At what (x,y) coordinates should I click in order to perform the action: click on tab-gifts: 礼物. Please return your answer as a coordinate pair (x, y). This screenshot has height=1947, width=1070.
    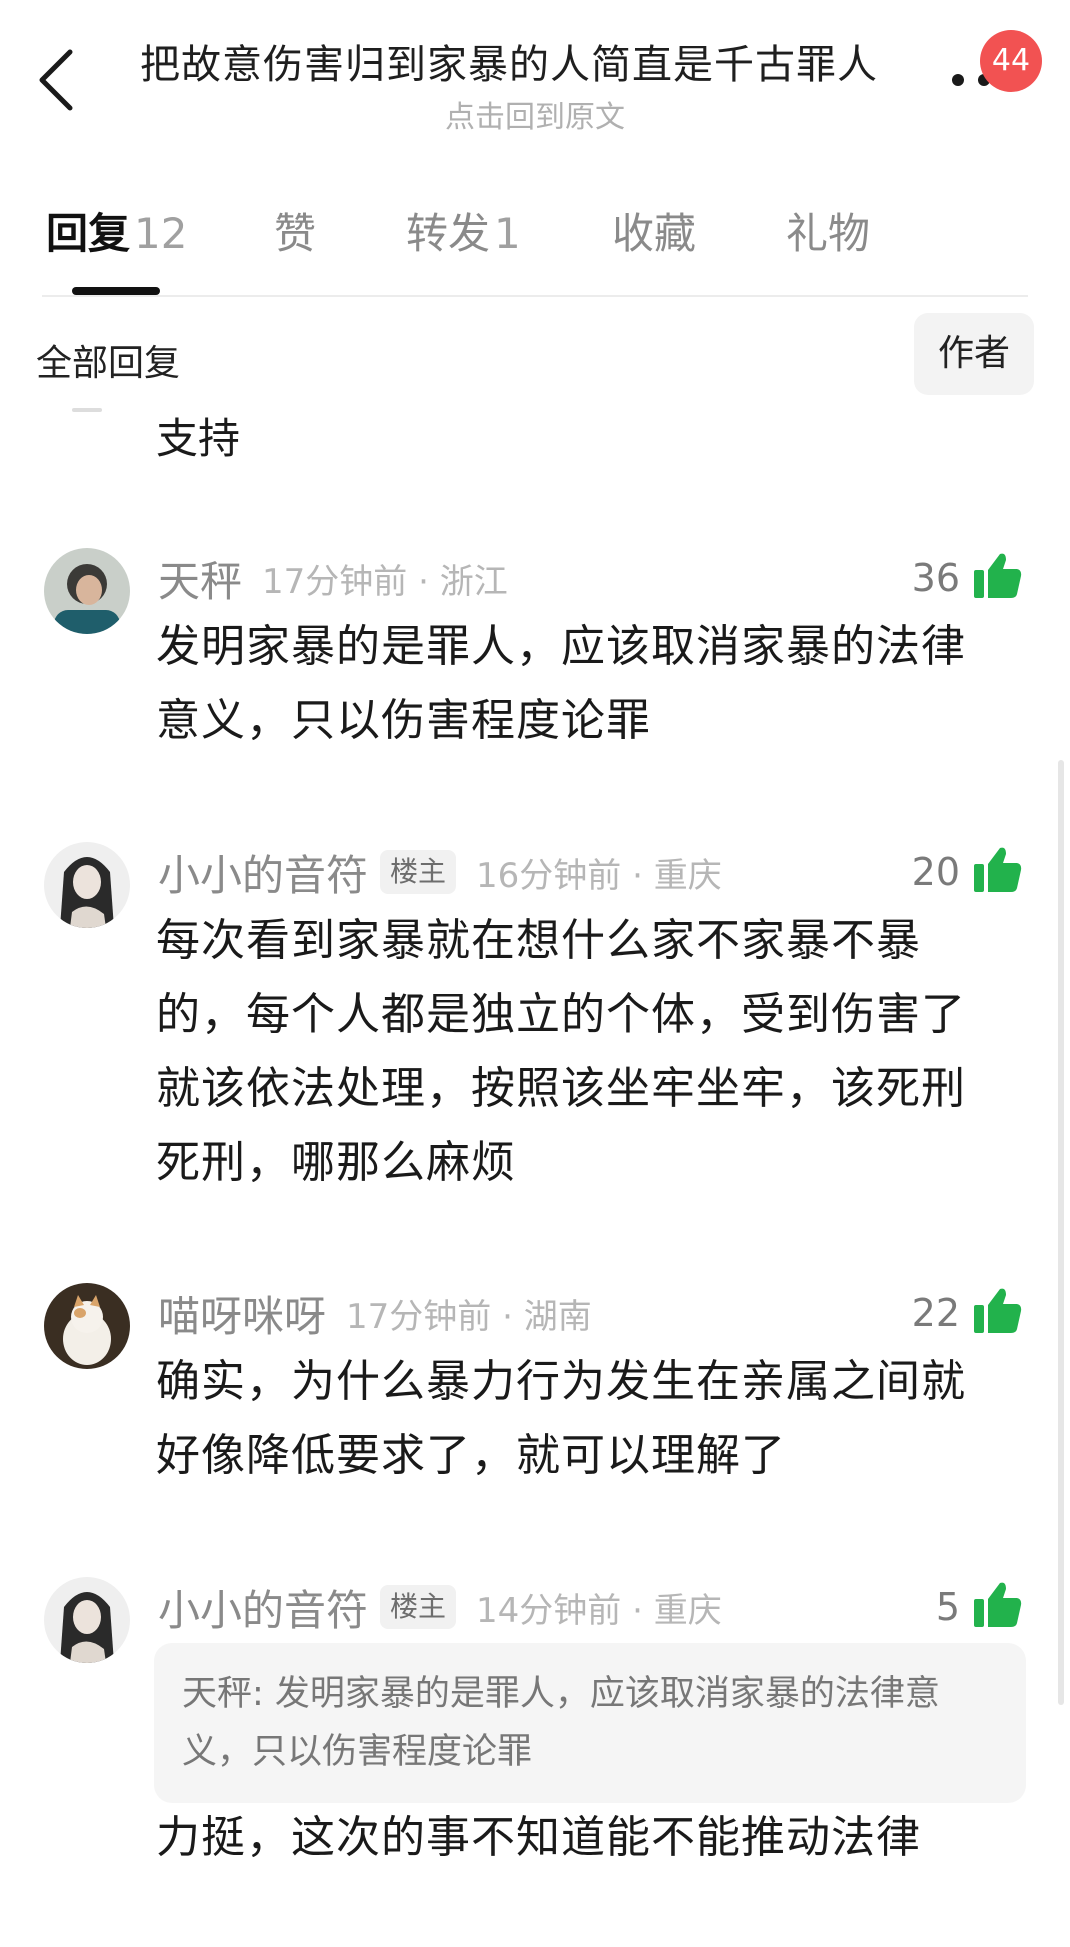
    Looking at the image, I should click on (828, 230).